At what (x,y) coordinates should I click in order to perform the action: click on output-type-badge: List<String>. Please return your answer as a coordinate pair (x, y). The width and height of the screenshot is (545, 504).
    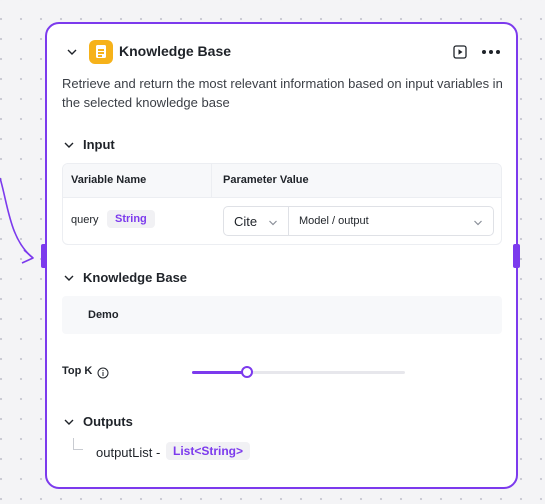
    Looking at the image, I should click on (208, 451).